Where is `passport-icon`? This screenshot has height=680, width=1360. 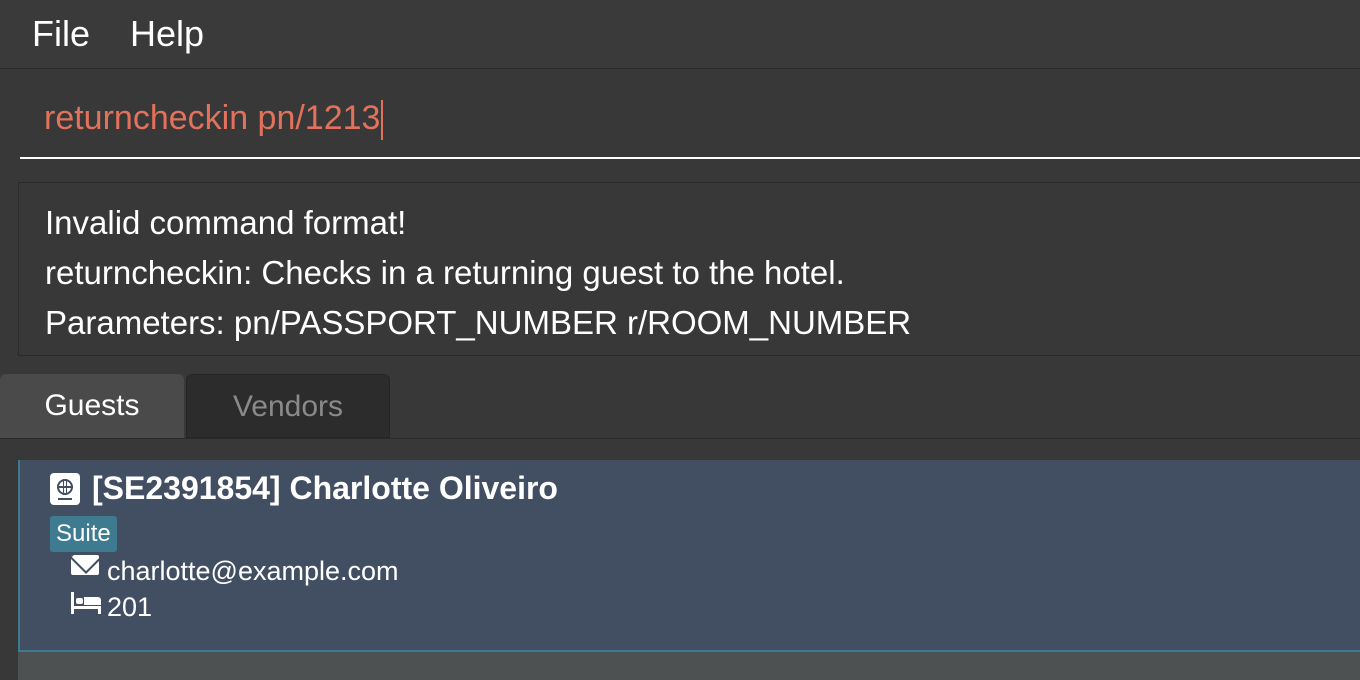 passport-icon is located at coordinates (65, 489).